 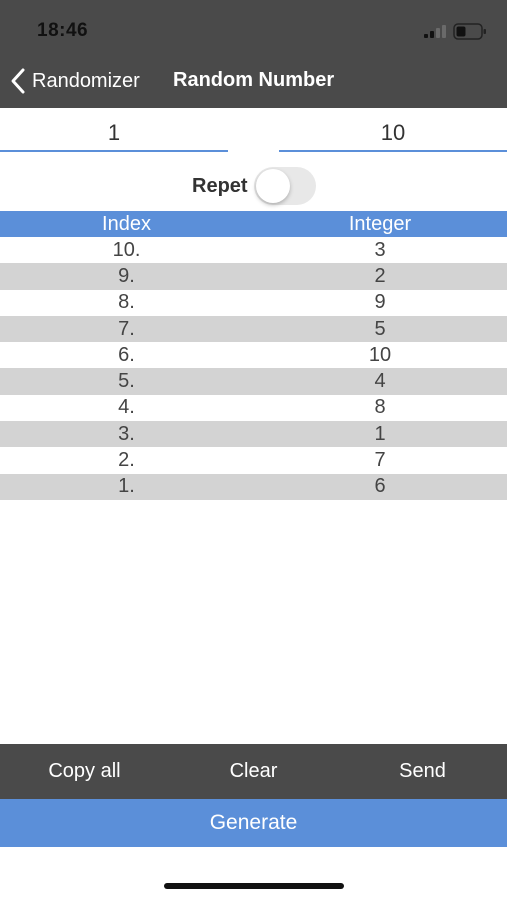 I want to click on home-indicator, so click(x=254, y=886).